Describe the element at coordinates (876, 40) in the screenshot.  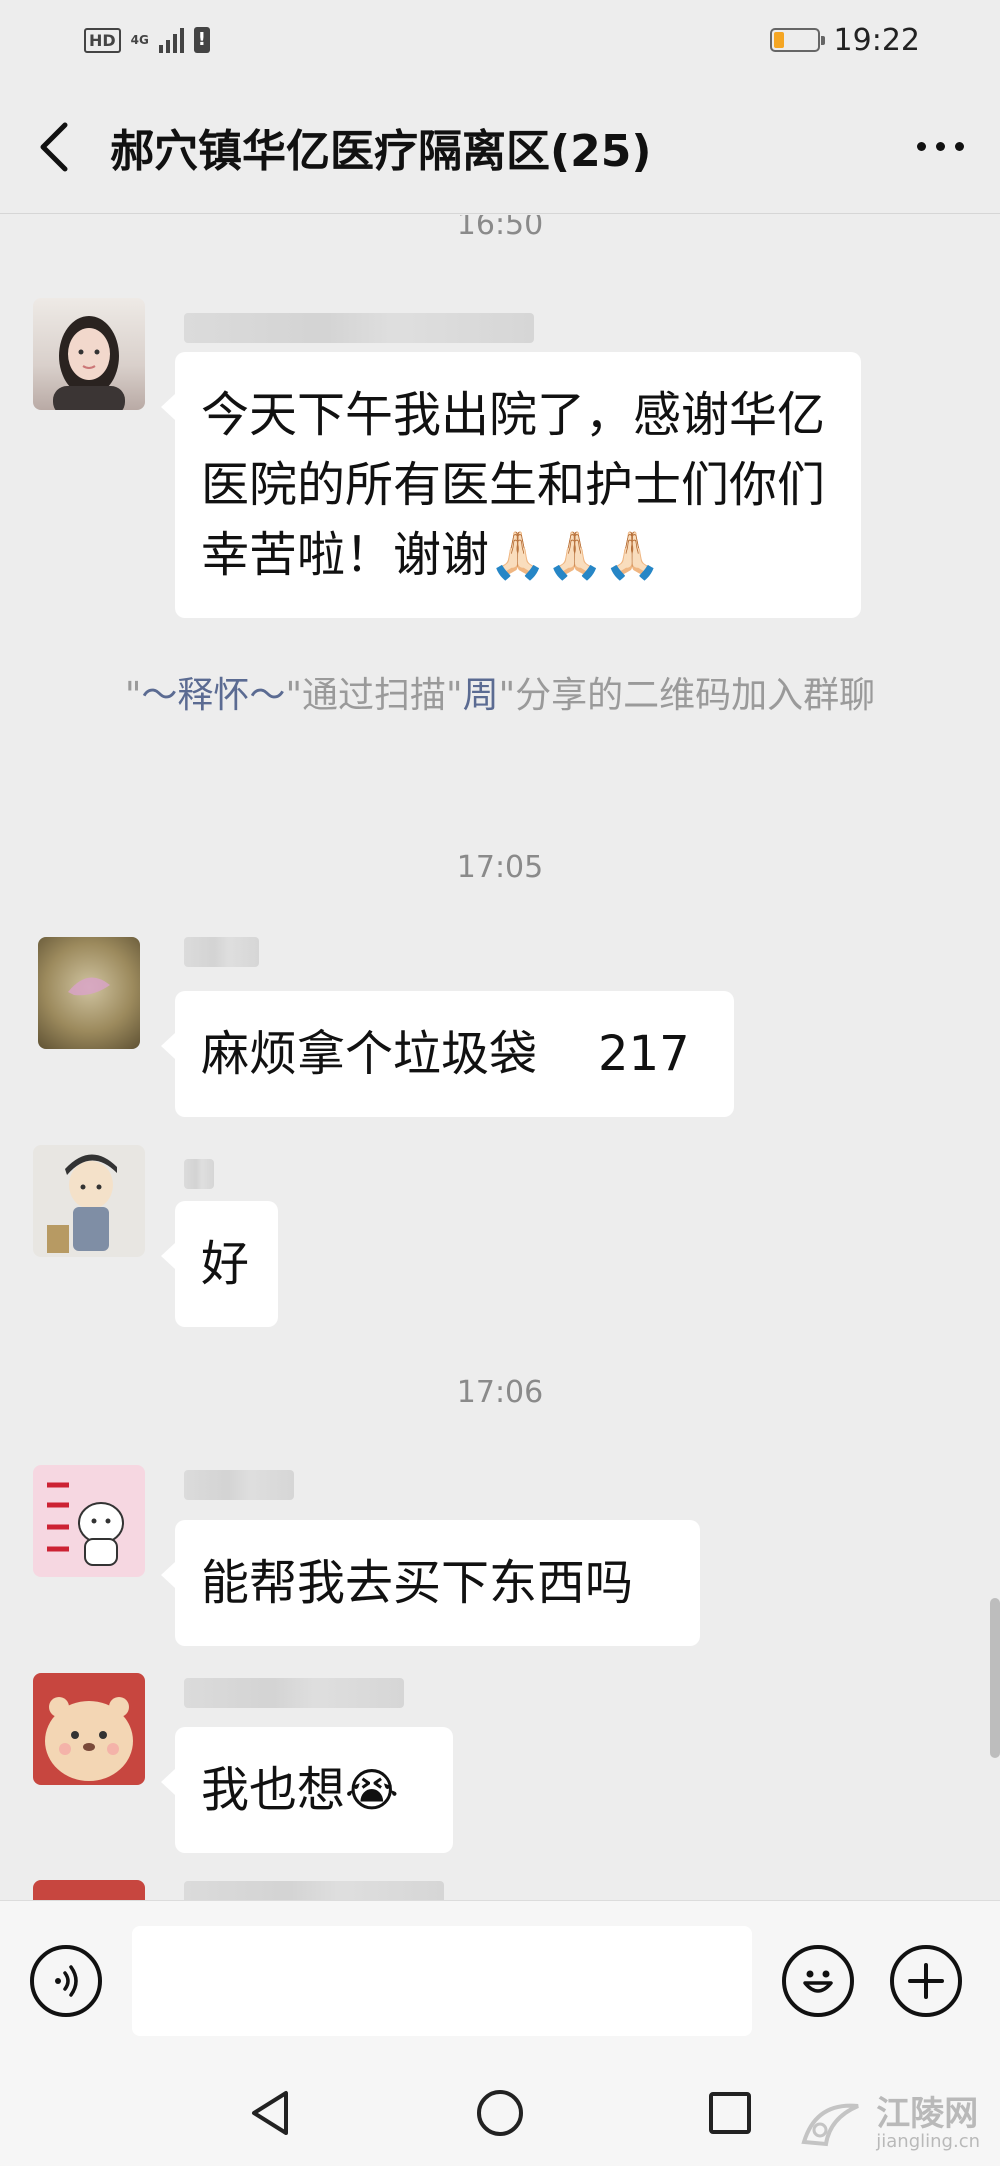
I see `status-time: 19:22` at that location.